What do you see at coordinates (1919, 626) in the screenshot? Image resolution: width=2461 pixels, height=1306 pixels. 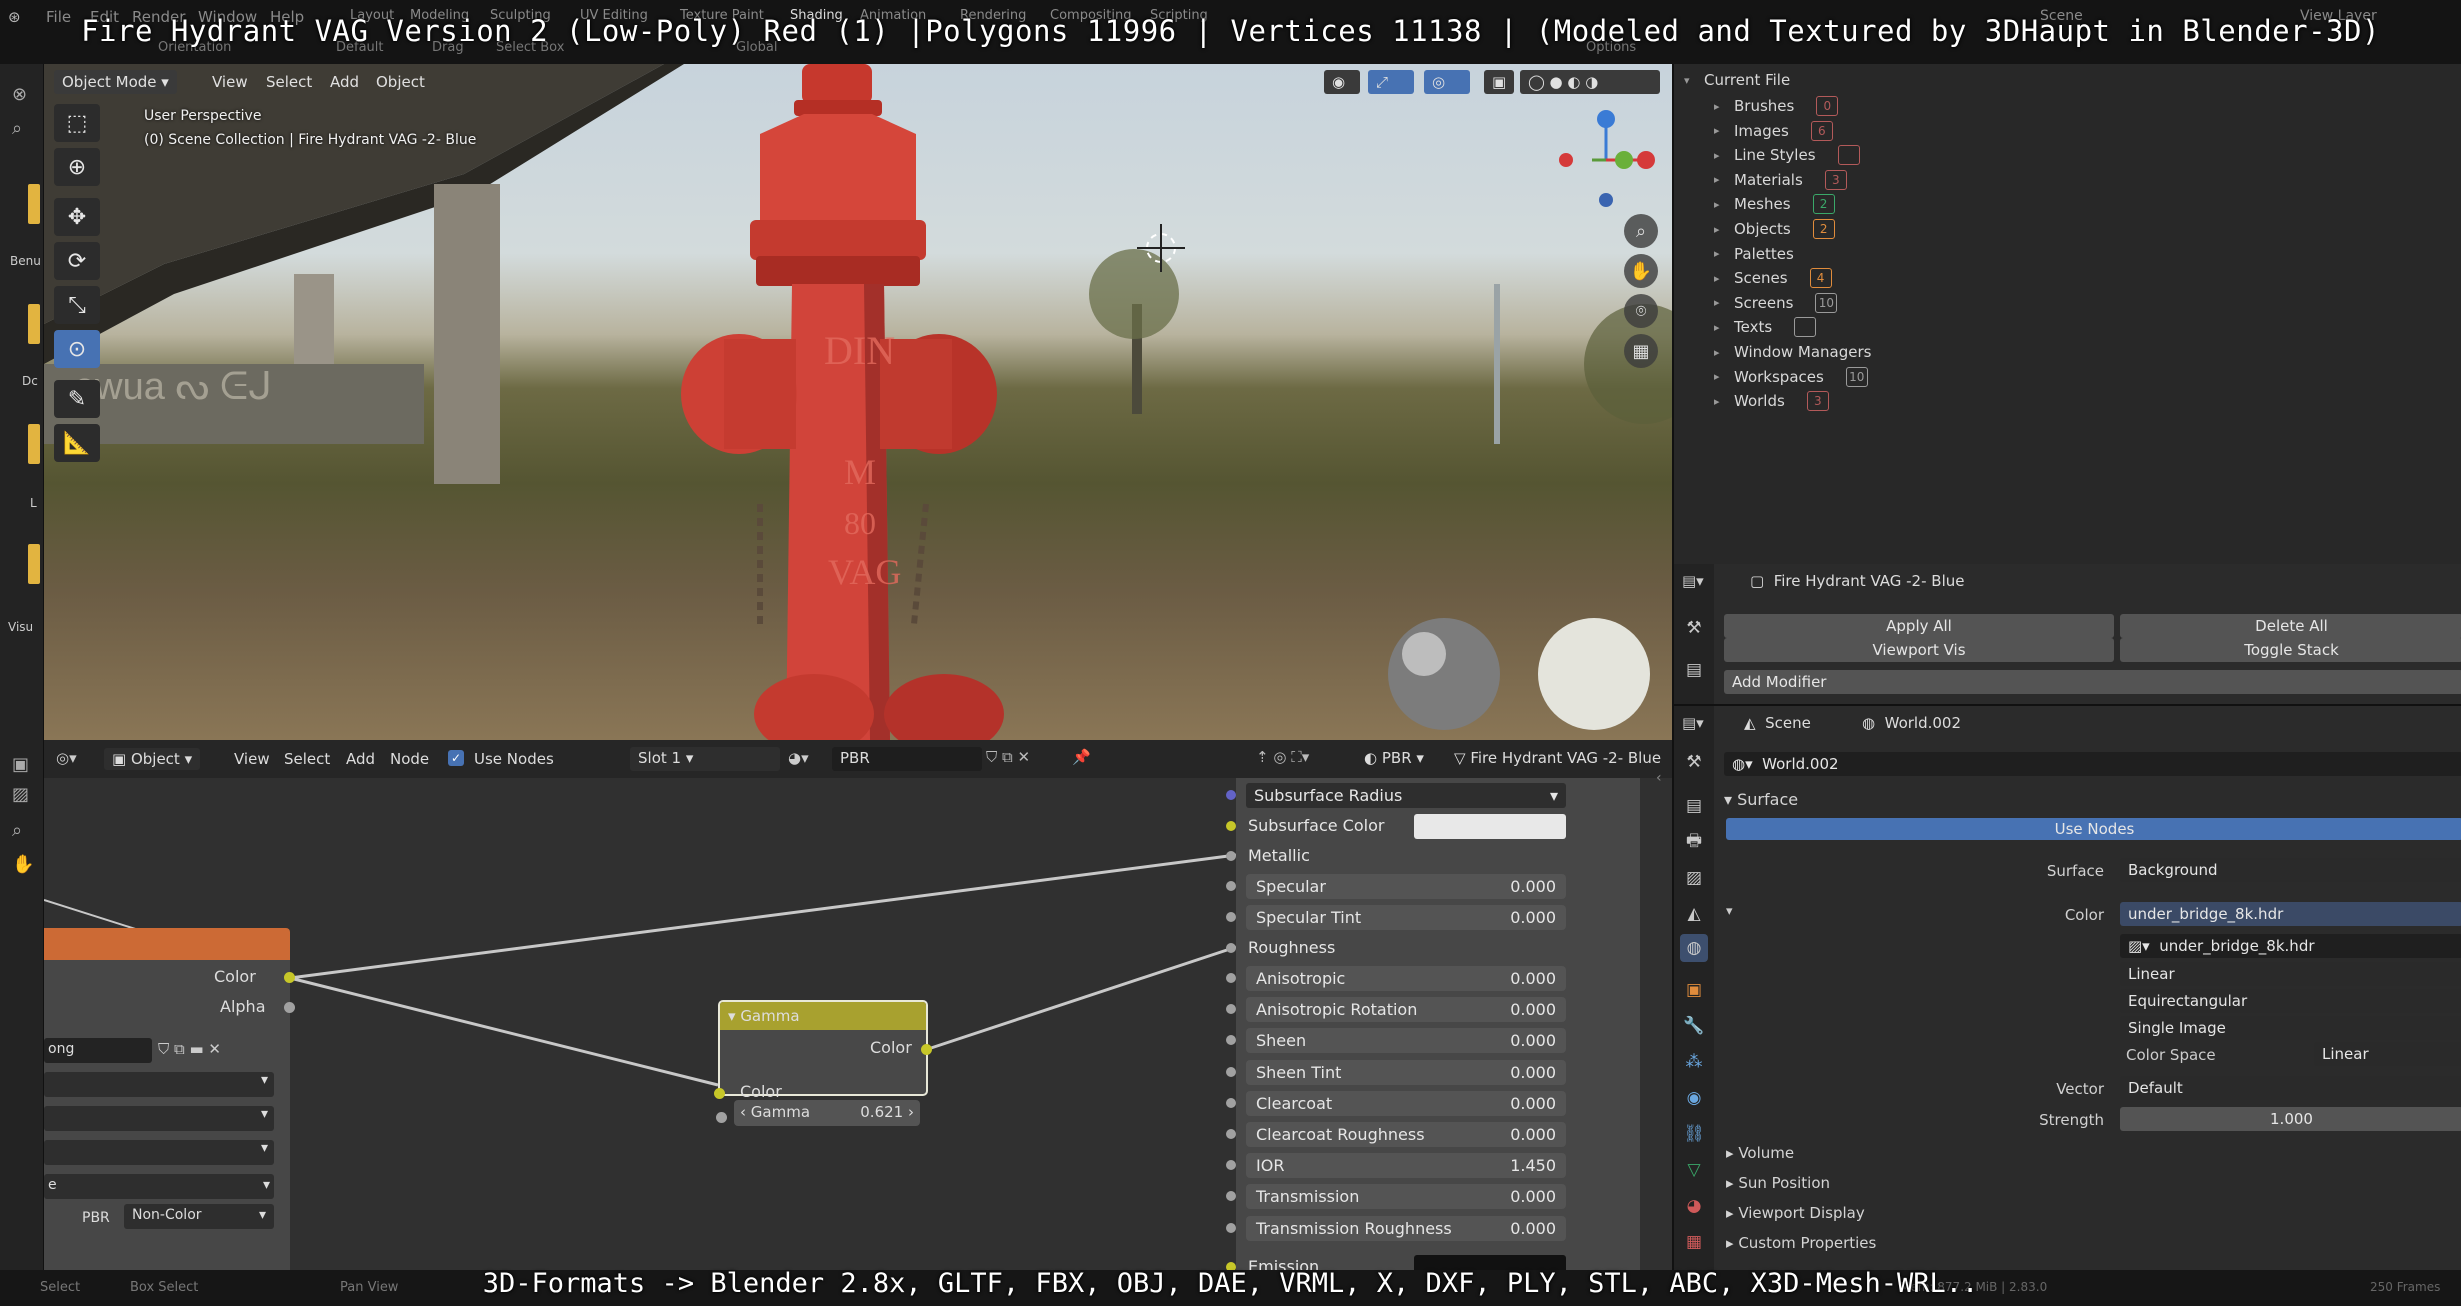 I see `apply-all-button: Apply All` at bounding box center [1919, 626].